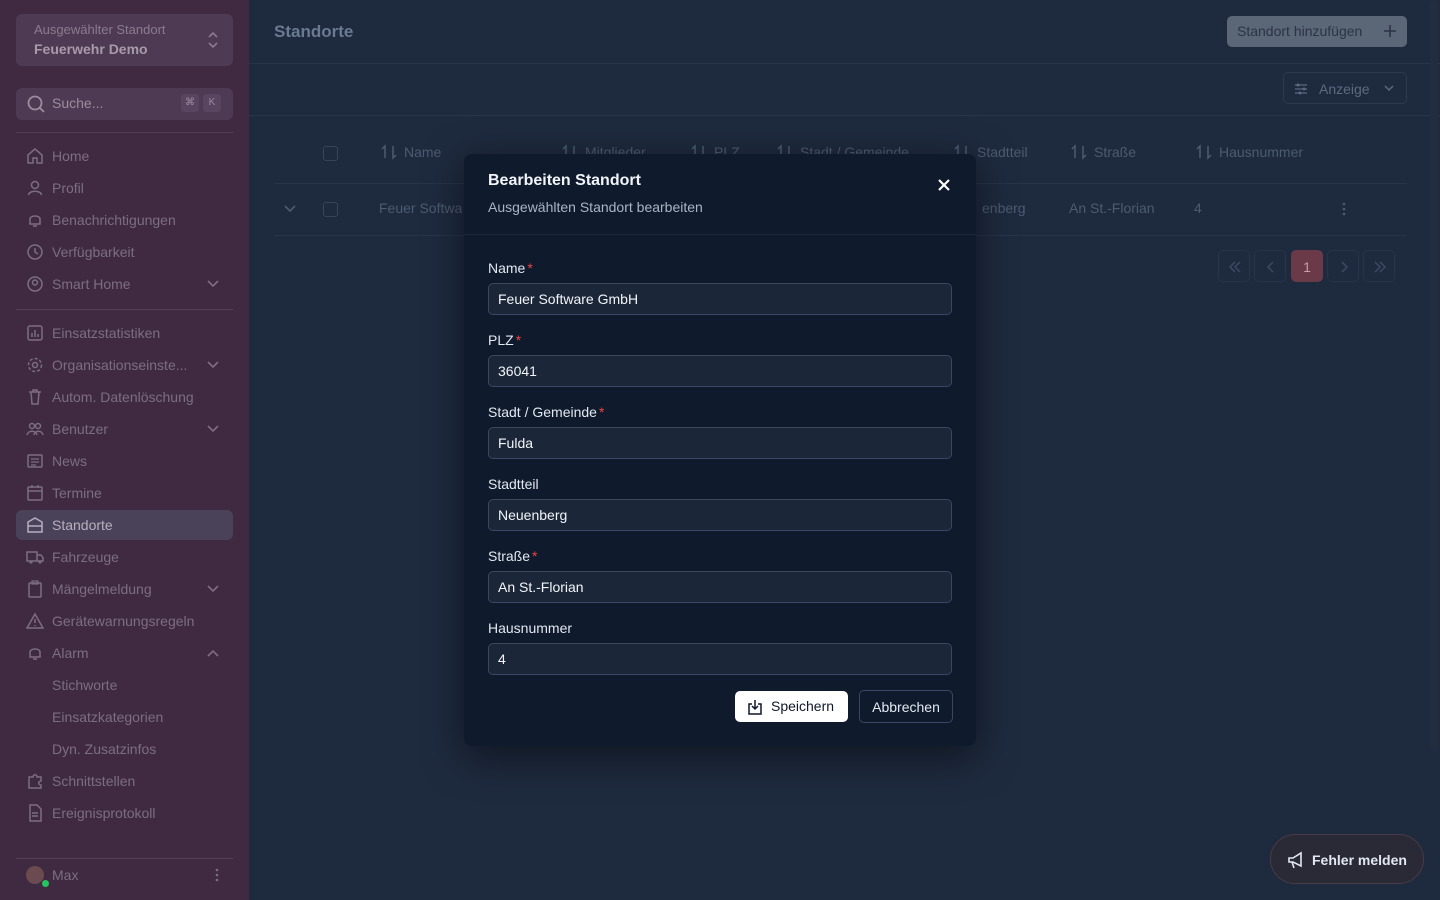  I want to click on cell-stadtteil: enberg, so click(1004, 208).